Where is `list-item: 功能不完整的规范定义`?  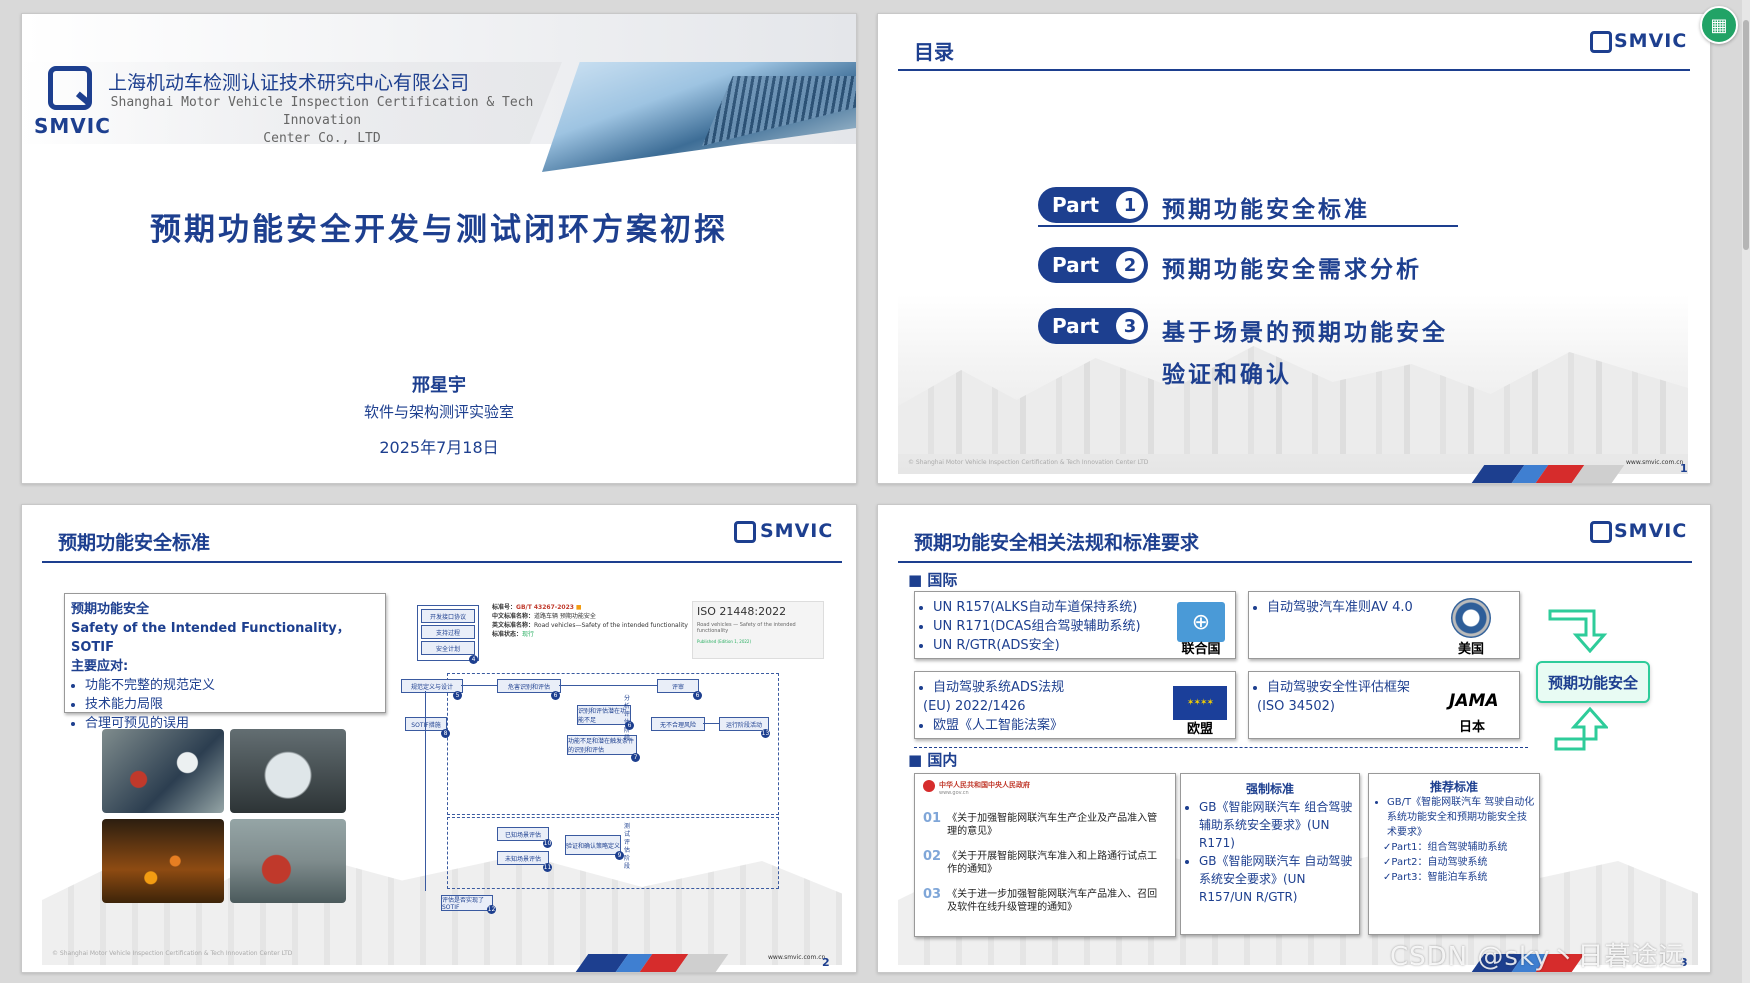 list-item: 功能不完整的规范定义 is located at coordinates (232, 685).